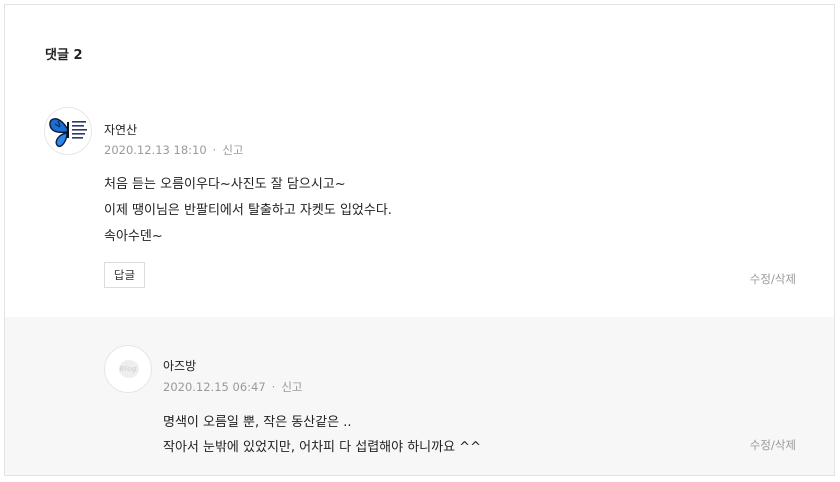  What do you see at coordinates (257, 422) in the screenshot?
I see `reply-text-line: 명색이 오름일 뿐, 작은 동산같은 ..` at bounding box center [257, 422].